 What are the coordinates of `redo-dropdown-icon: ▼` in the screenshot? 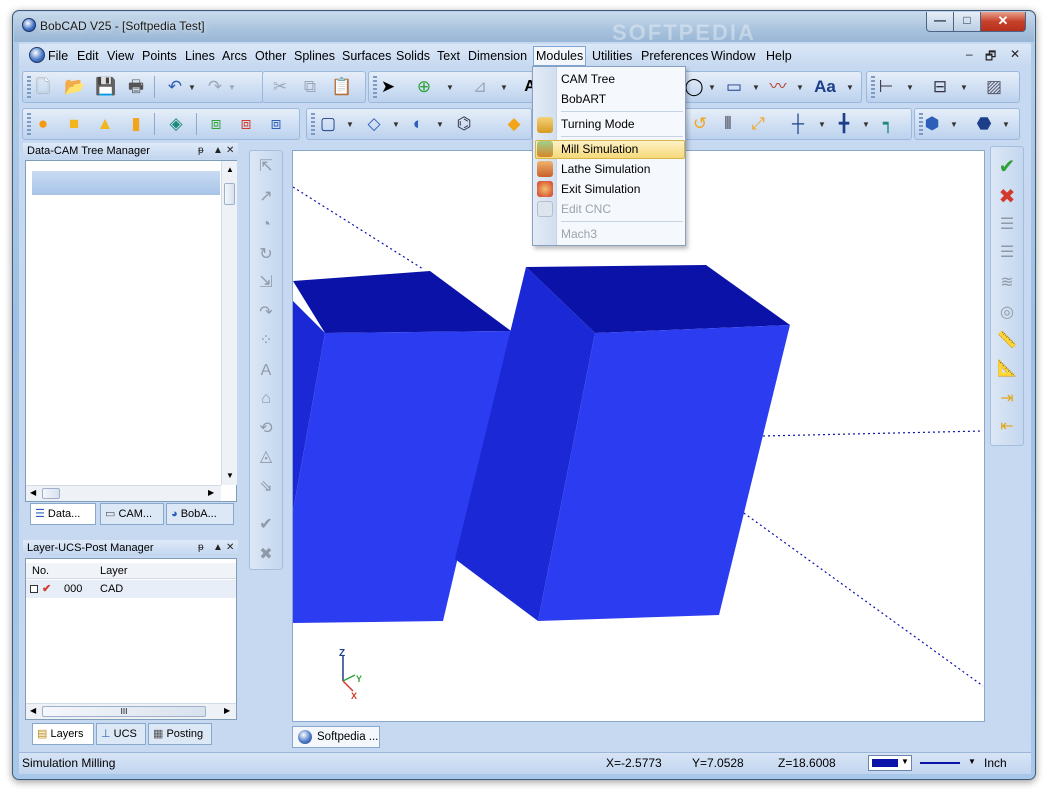 It's located at (232, 87).